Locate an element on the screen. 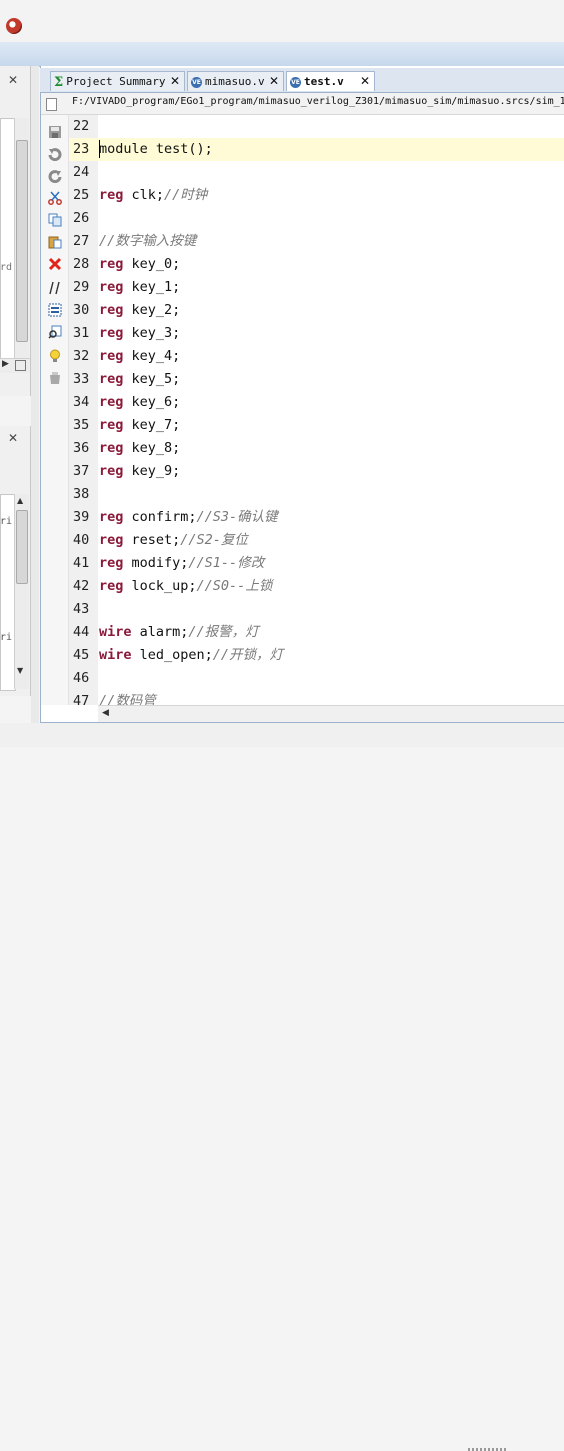  code-body: module test(); is located at coordinates (156, 149).